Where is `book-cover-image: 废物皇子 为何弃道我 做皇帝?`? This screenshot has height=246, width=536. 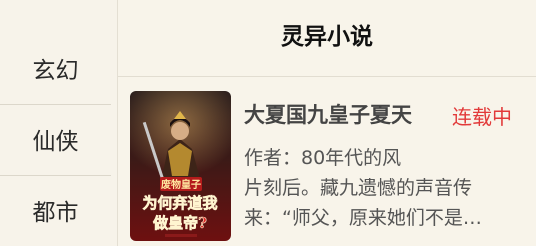
book-cover-image: 废物皇子 为何弃道我 做皇帝? is located at coordinates (180, 166).